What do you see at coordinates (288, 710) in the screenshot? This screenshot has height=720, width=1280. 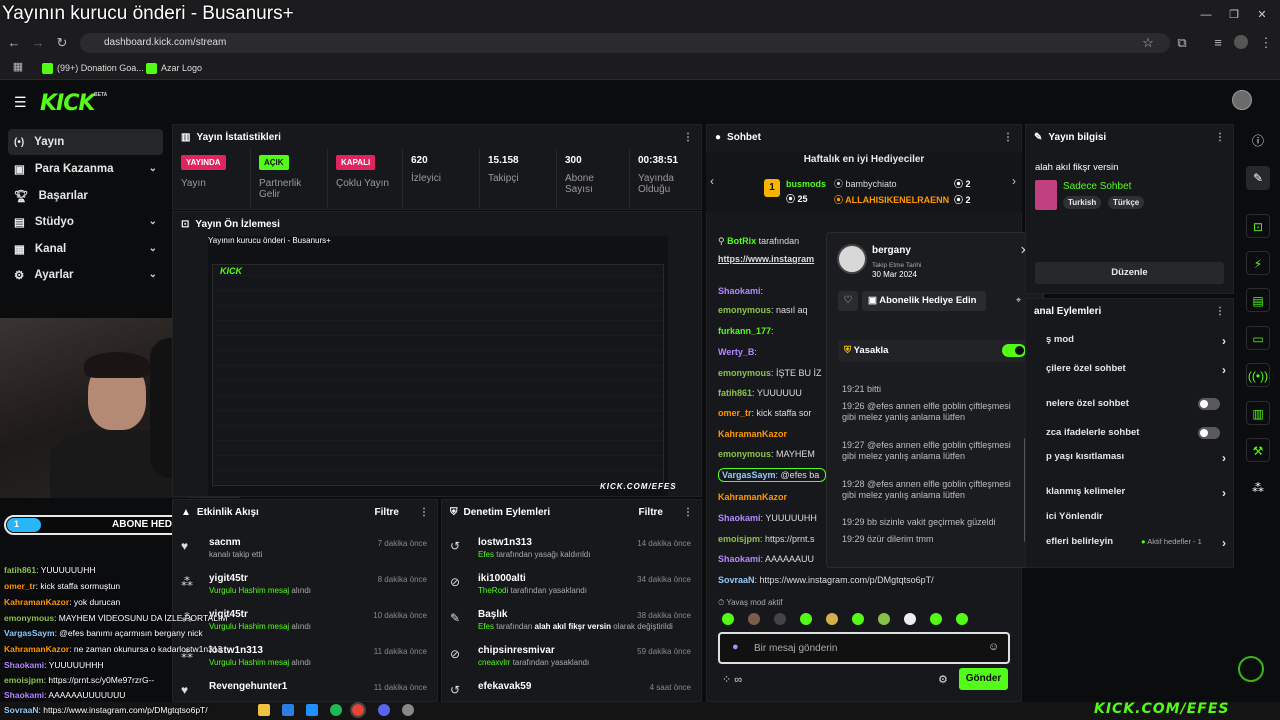 I see `app-icon` at bounding box center [288, 710].